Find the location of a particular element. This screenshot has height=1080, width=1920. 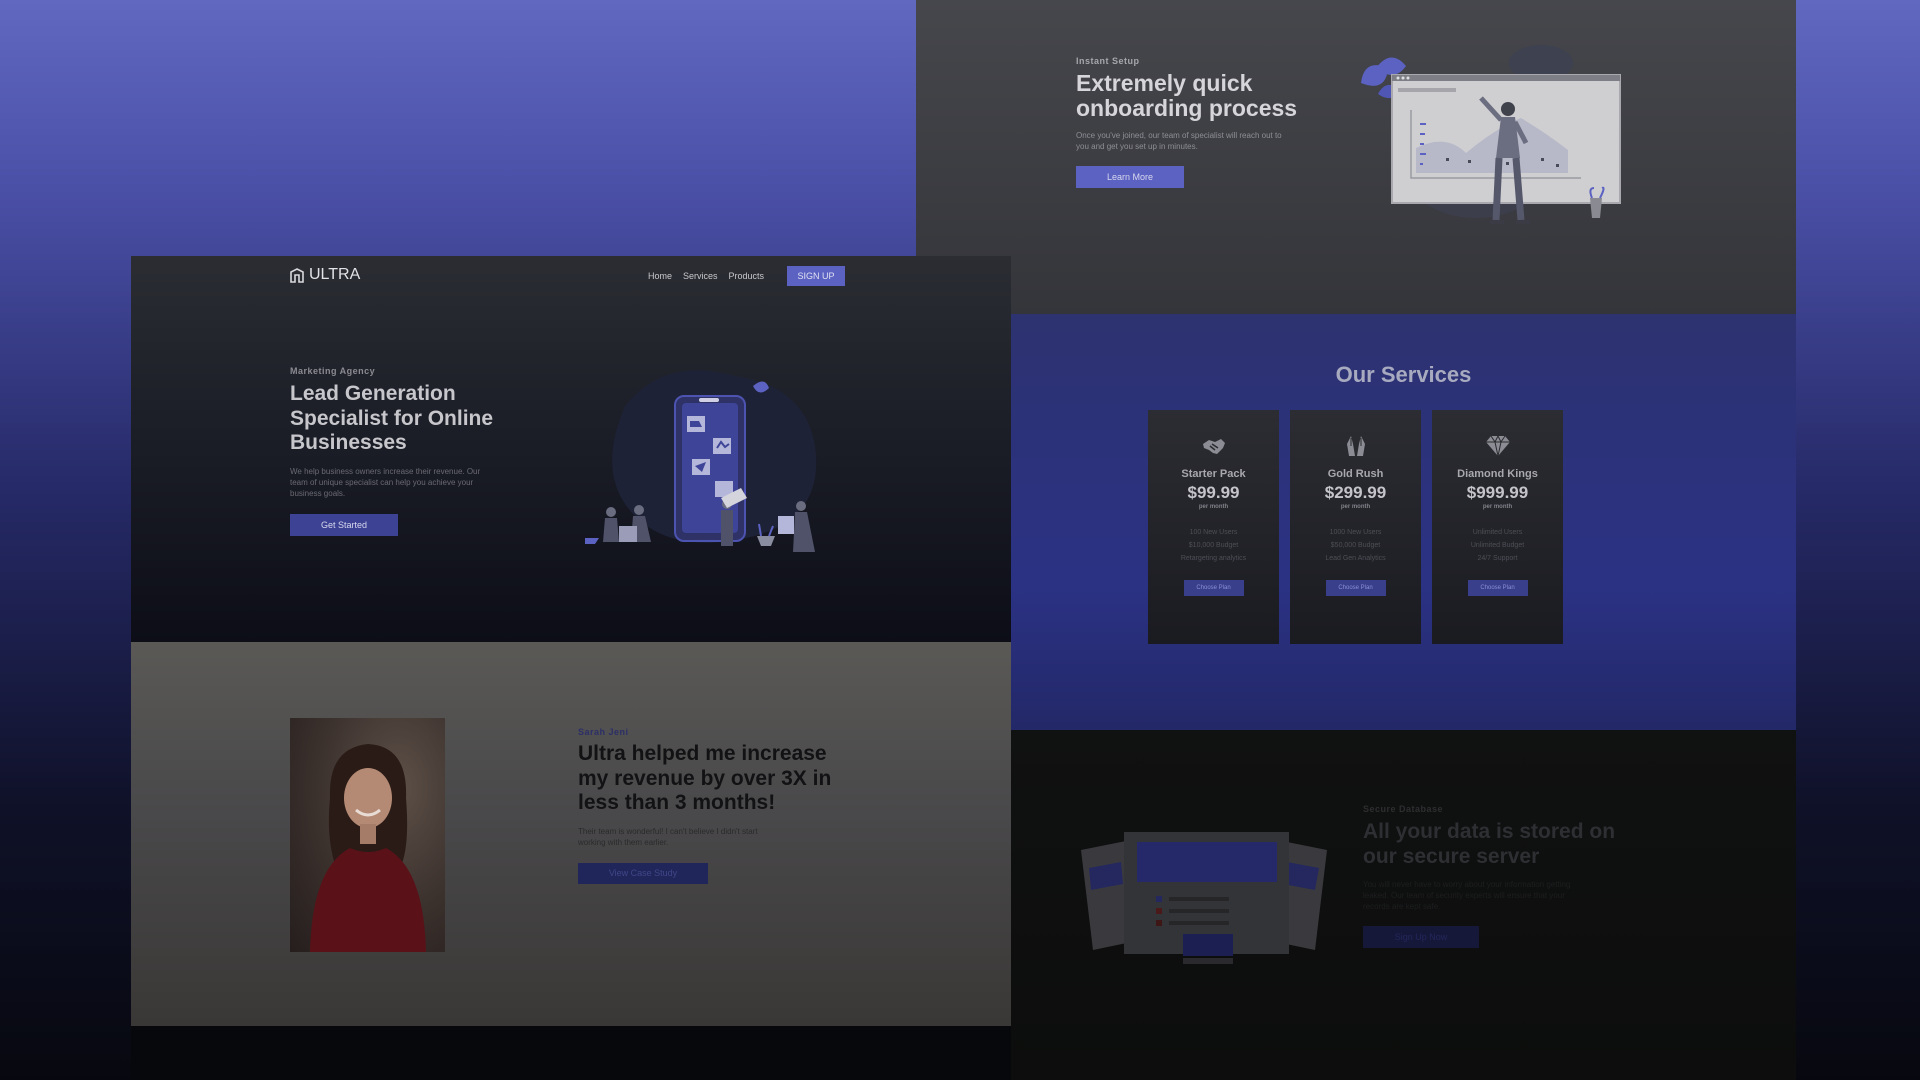

view-case-study-button: View Case Study is located at coordinates (643, 873).